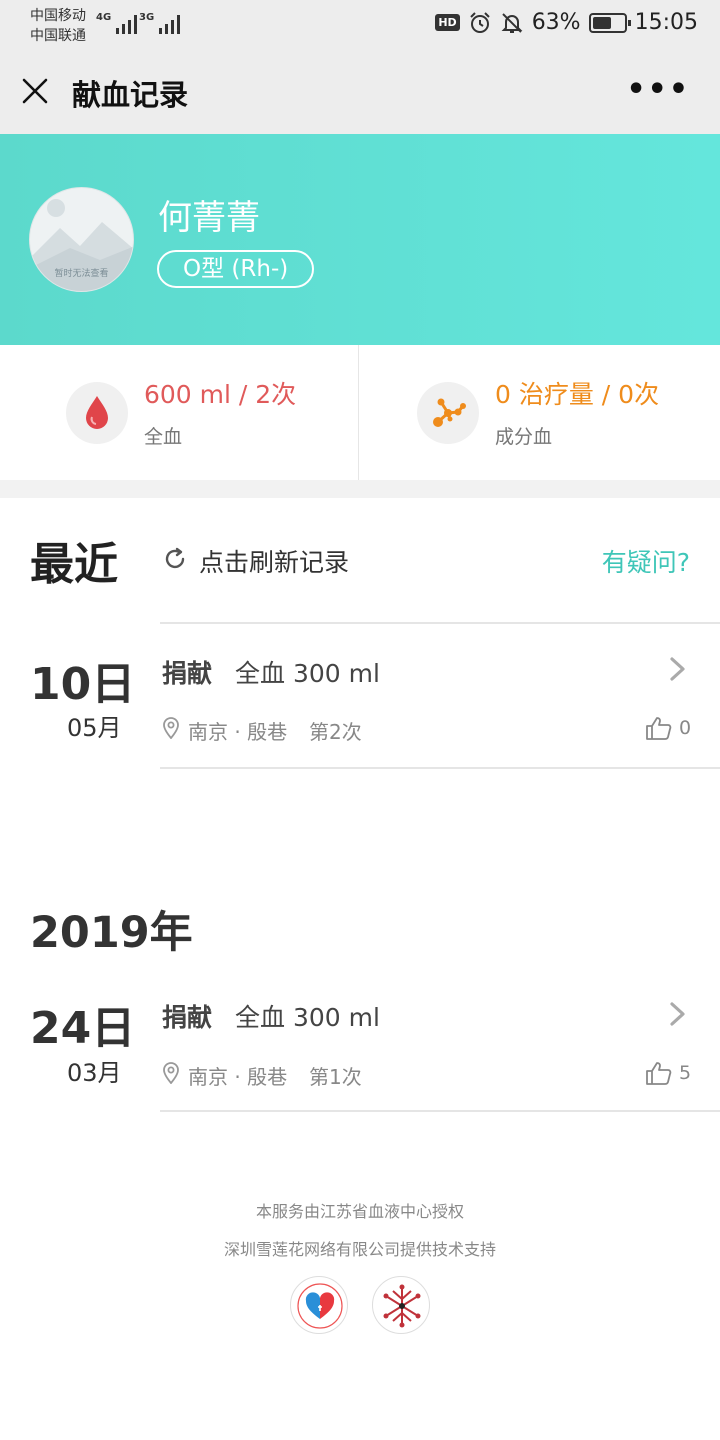 The image size is (720, 1440). I want to click on avatar-caption: 暂时无法查看, so click(81, 274).